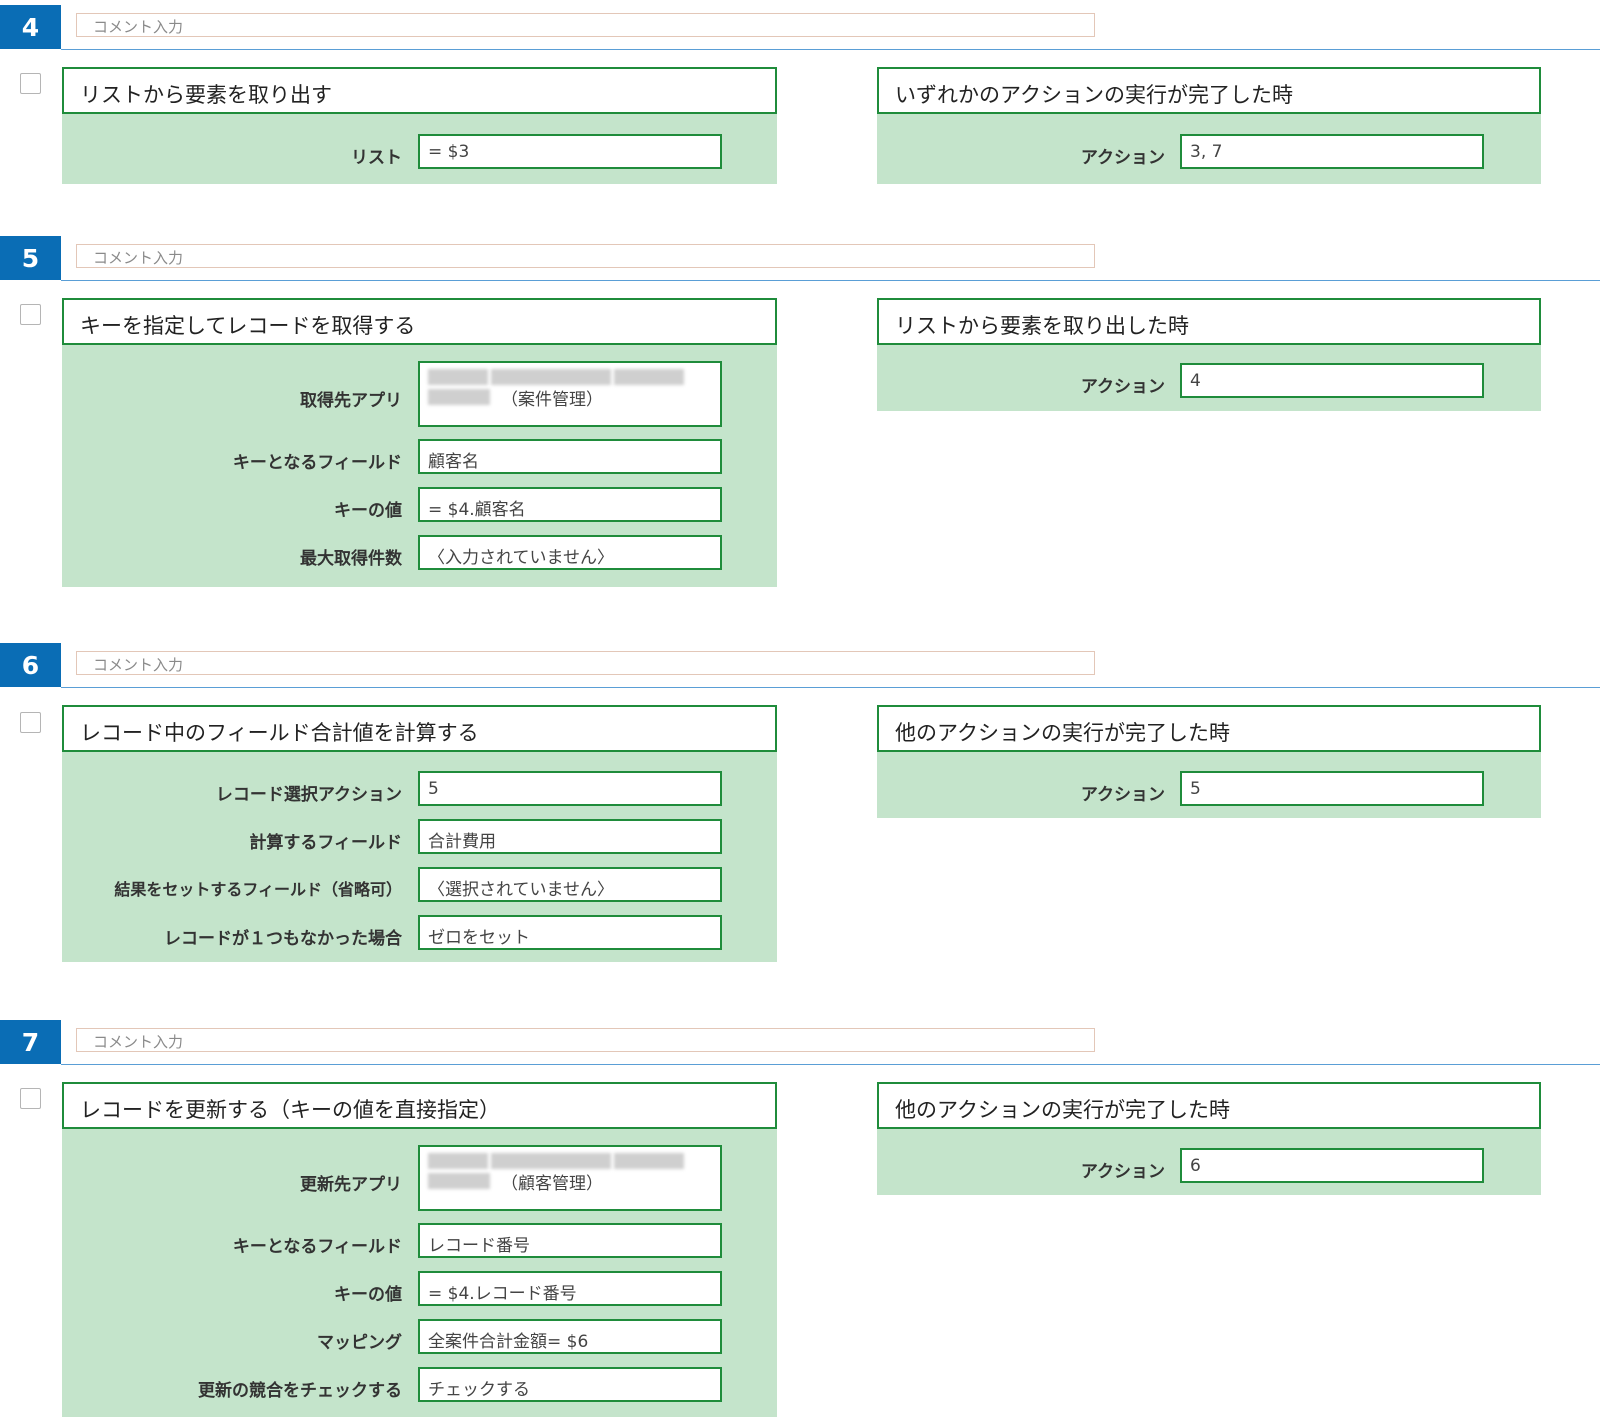 Image resolution: width=1600 pixels, height=1421 pixels. I want to click on list-field: = $3, so click(570, 151).